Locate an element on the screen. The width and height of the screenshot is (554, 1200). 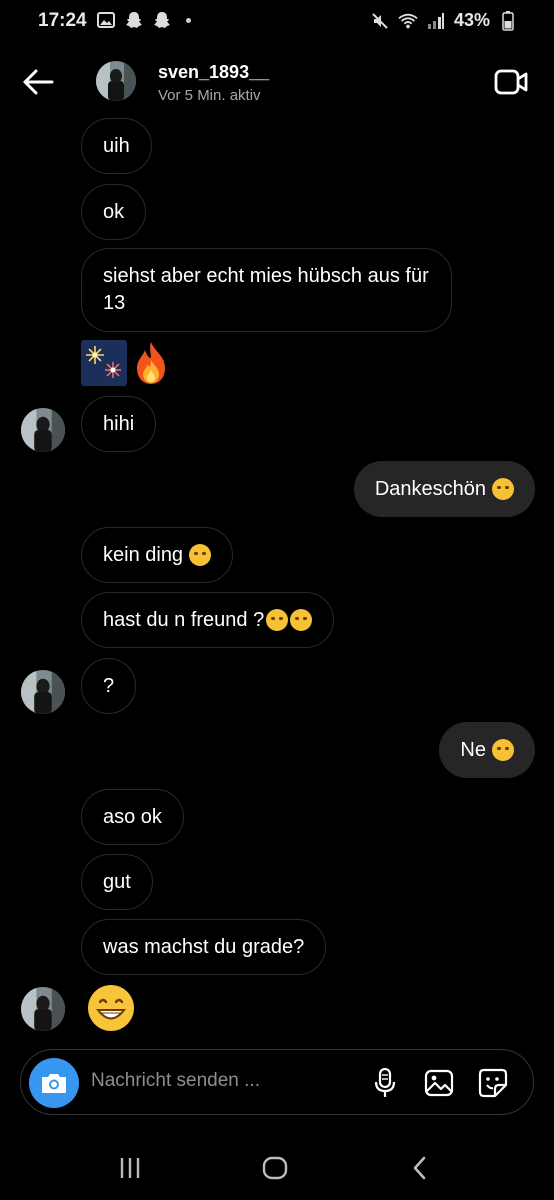
message-text: was machst du grade? is located at coordinates (204, 946).